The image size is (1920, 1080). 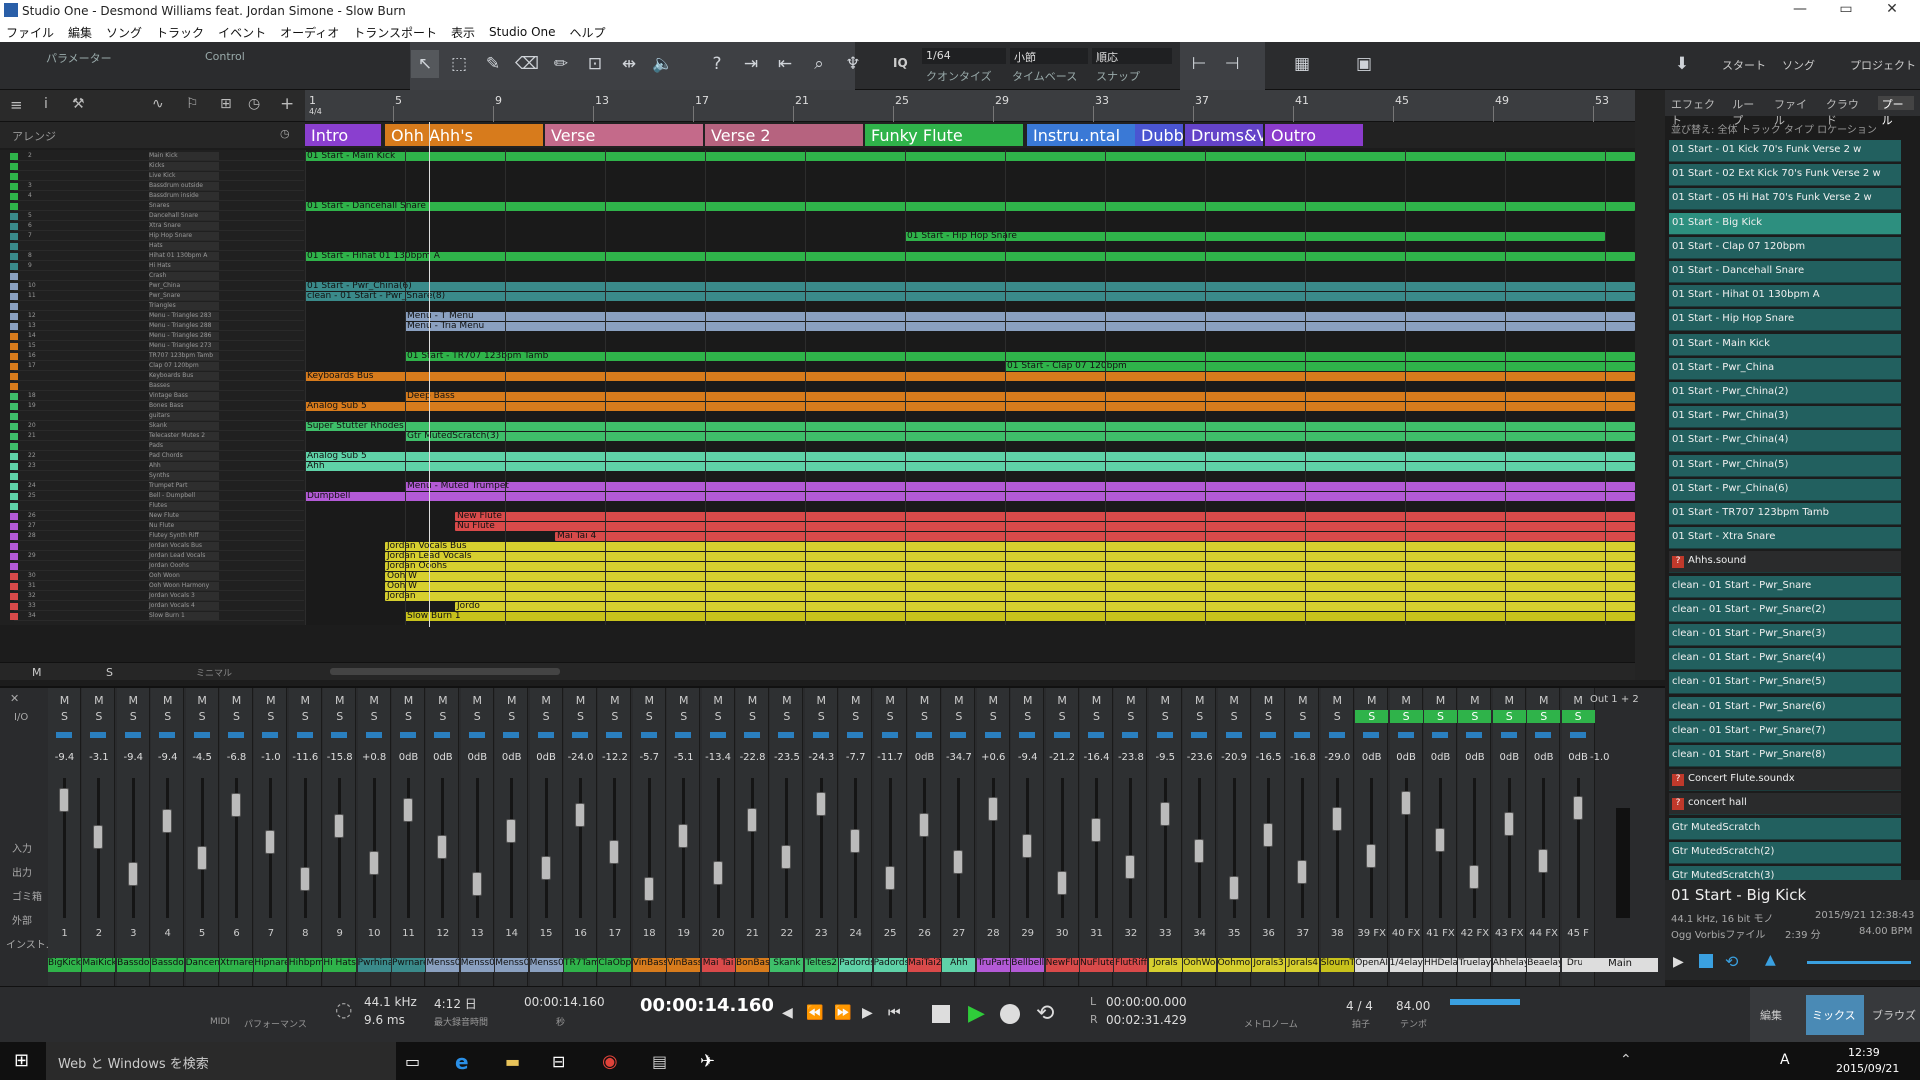 I want to click on channel-volume: -11.6, so click(x=305, y=757).